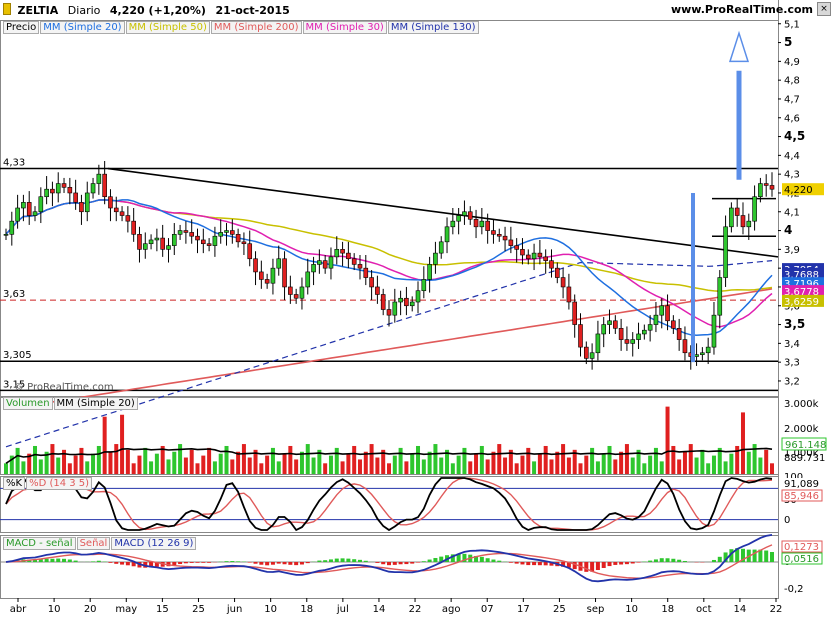 The image size is (835, 620). What do you see at coordinates (93, 543) in the screenshot?
I see `macd-legend-item: Señal` at bounding box center [93, 543].